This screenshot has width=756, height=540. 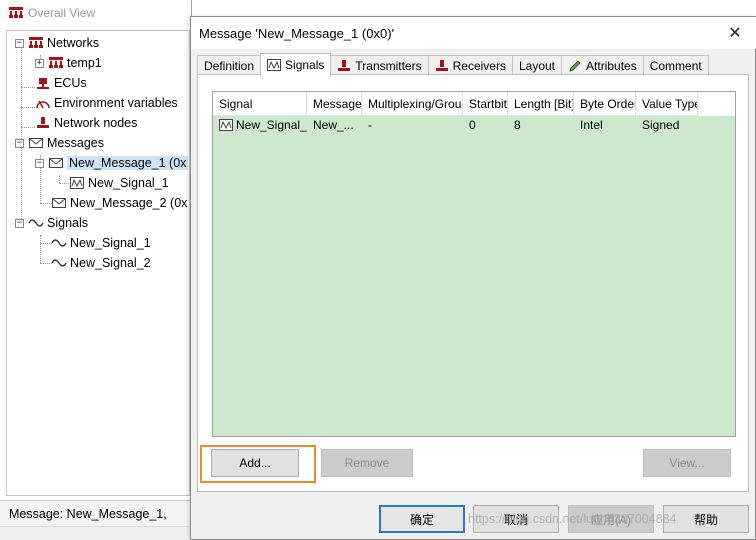 I want to click on tab-label: Signals, so click(x=305, y=65).